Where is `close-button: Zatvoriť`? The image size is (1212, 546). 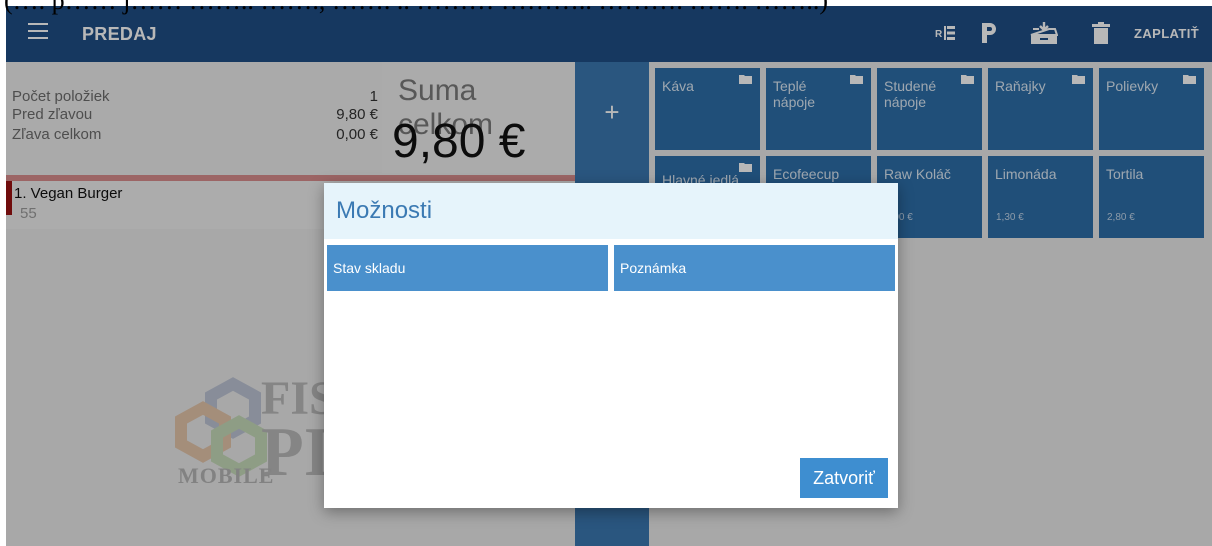
close-button: Zatvoriť is located at coordinates (844, 478).